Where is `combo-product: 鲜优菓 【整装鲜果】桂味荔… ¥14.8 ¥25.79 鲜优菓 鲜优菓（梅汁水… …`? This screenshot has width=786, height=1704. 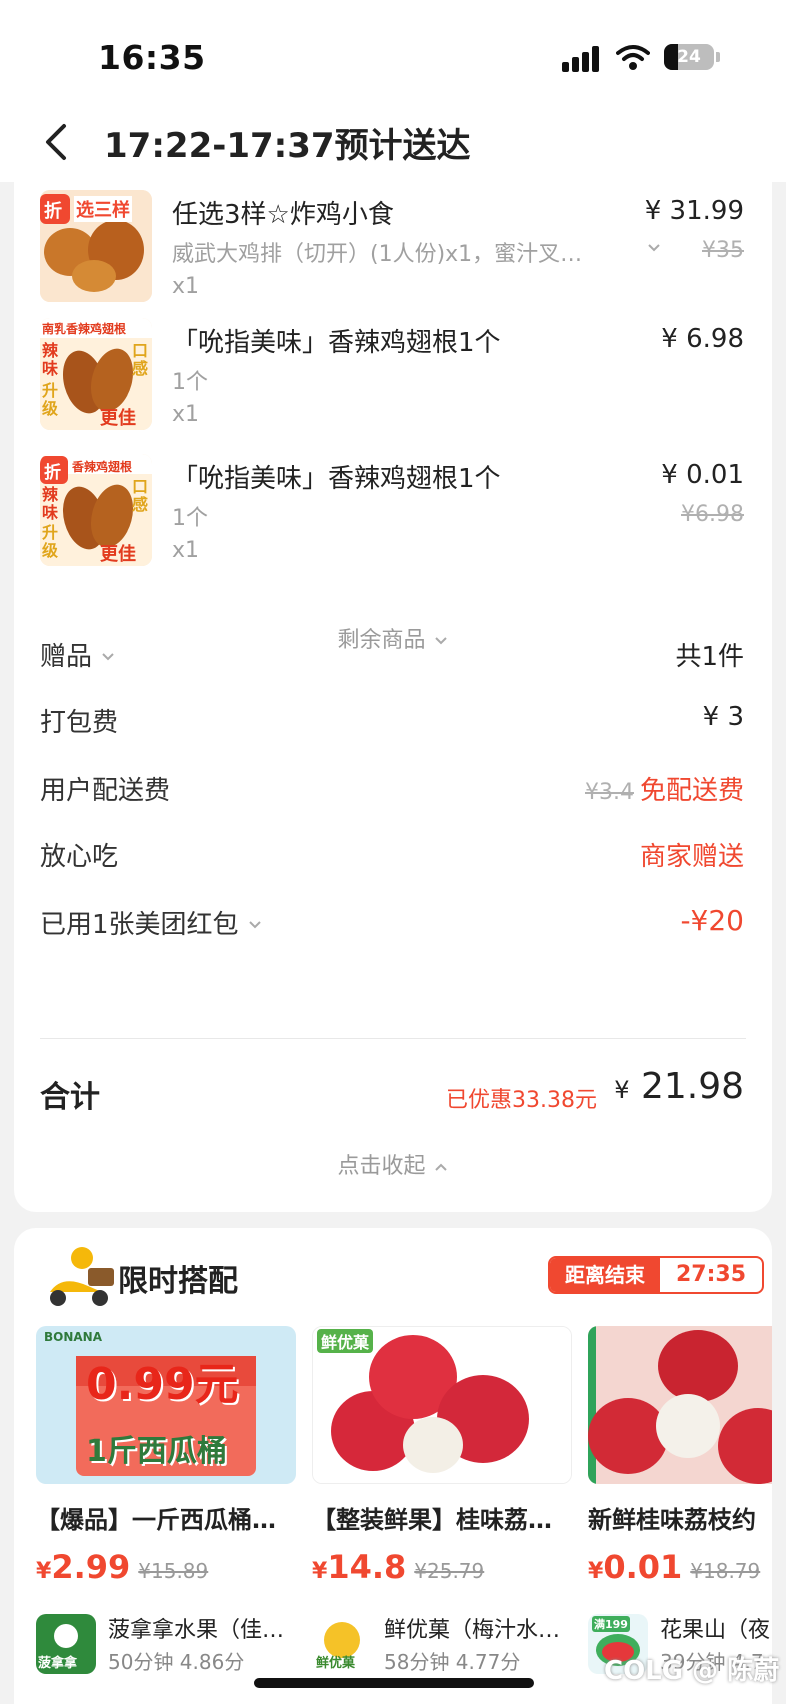 combo-product: 鲜优菓 【整装鲜果】桂味荔… ¥14.8 ¥25.79 鲜优菓 鲜优菓（梅汁水… … is located at coordinates (442, 1511).